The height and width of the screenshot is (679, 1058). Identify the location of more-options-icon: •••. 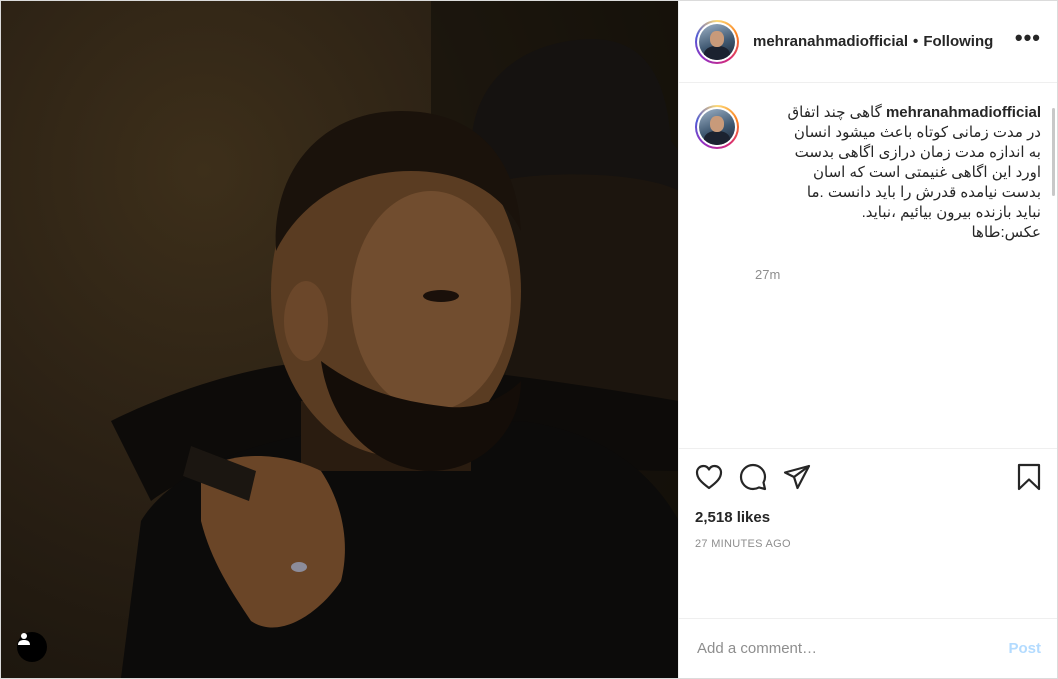
(1028, 41).